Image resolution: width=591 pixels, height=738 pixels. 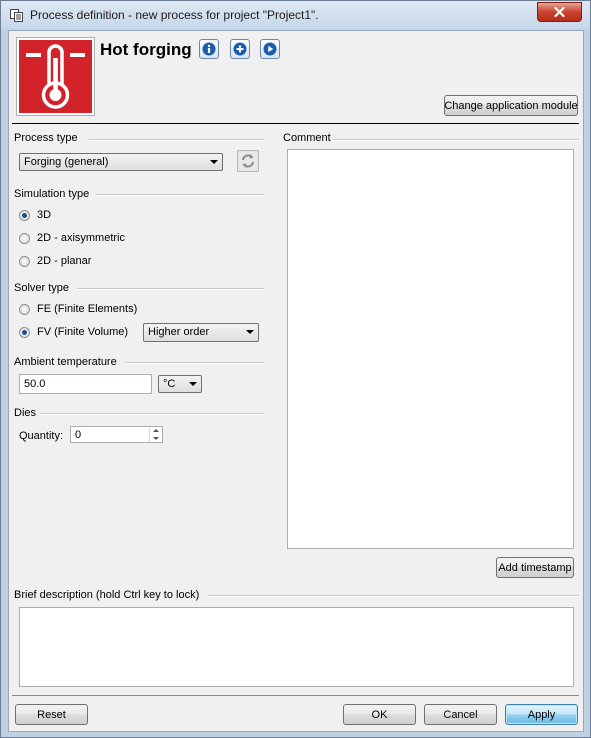 I want to click on simulation-type-divider, so click(x=179, y=195).